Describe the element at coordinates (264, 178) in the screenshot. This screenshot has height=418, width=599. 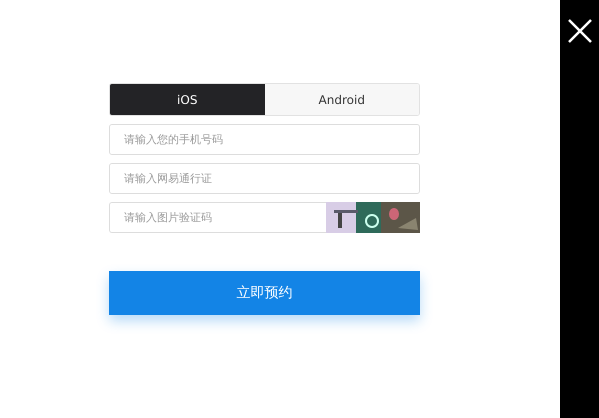
I see `input-field: 请输入网易通行证` at that location.